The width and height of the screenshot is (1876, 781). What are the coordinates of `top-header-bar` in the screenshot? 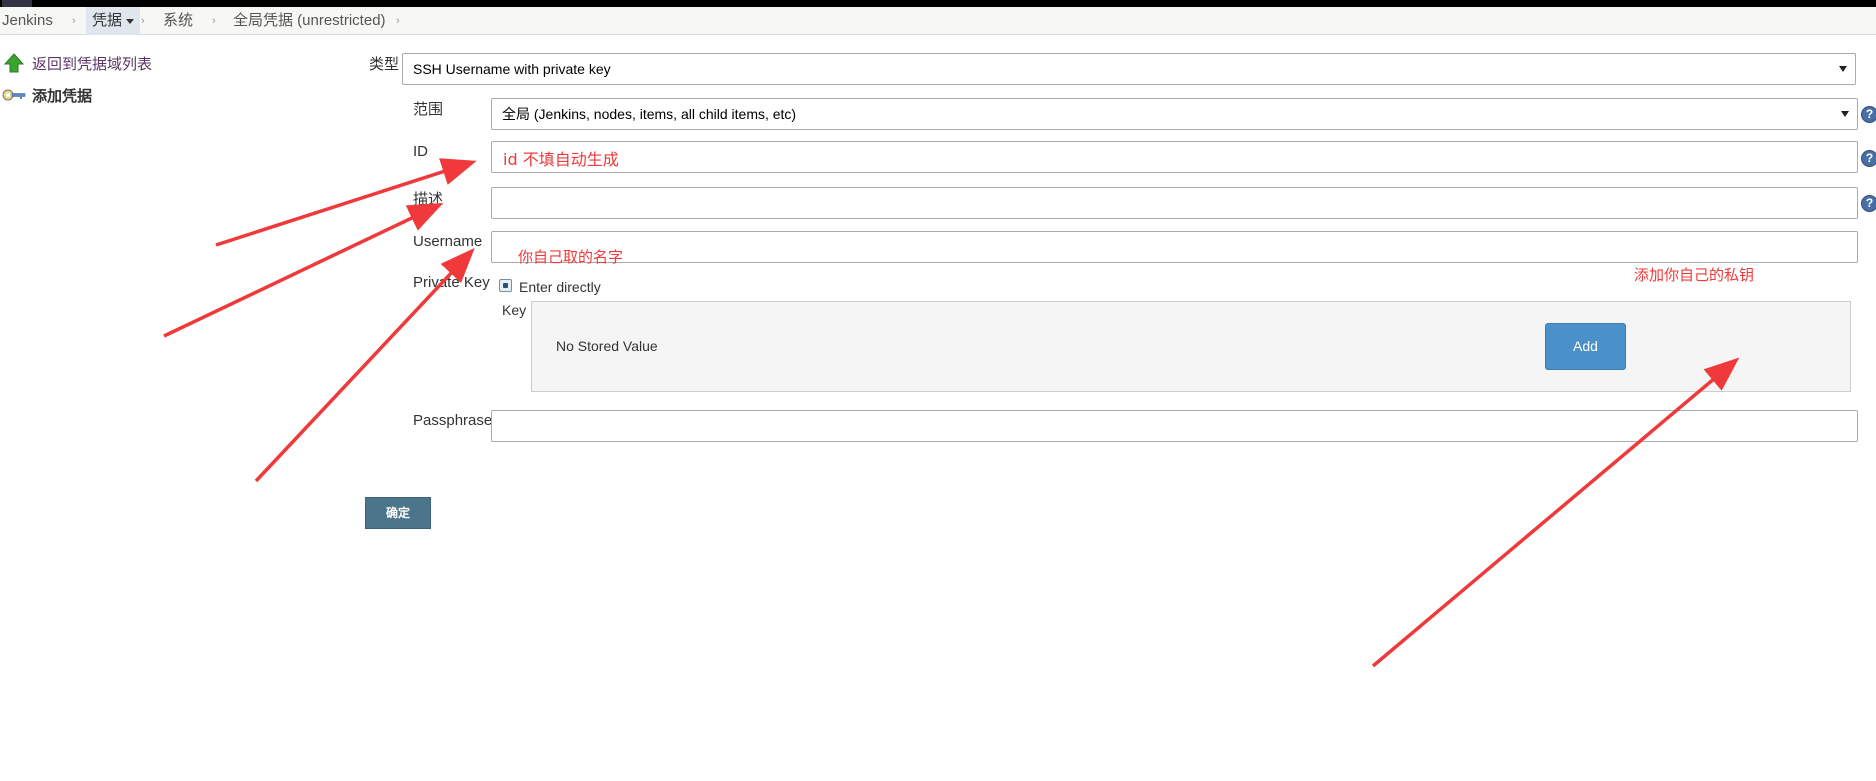 It's located at (938, 3).